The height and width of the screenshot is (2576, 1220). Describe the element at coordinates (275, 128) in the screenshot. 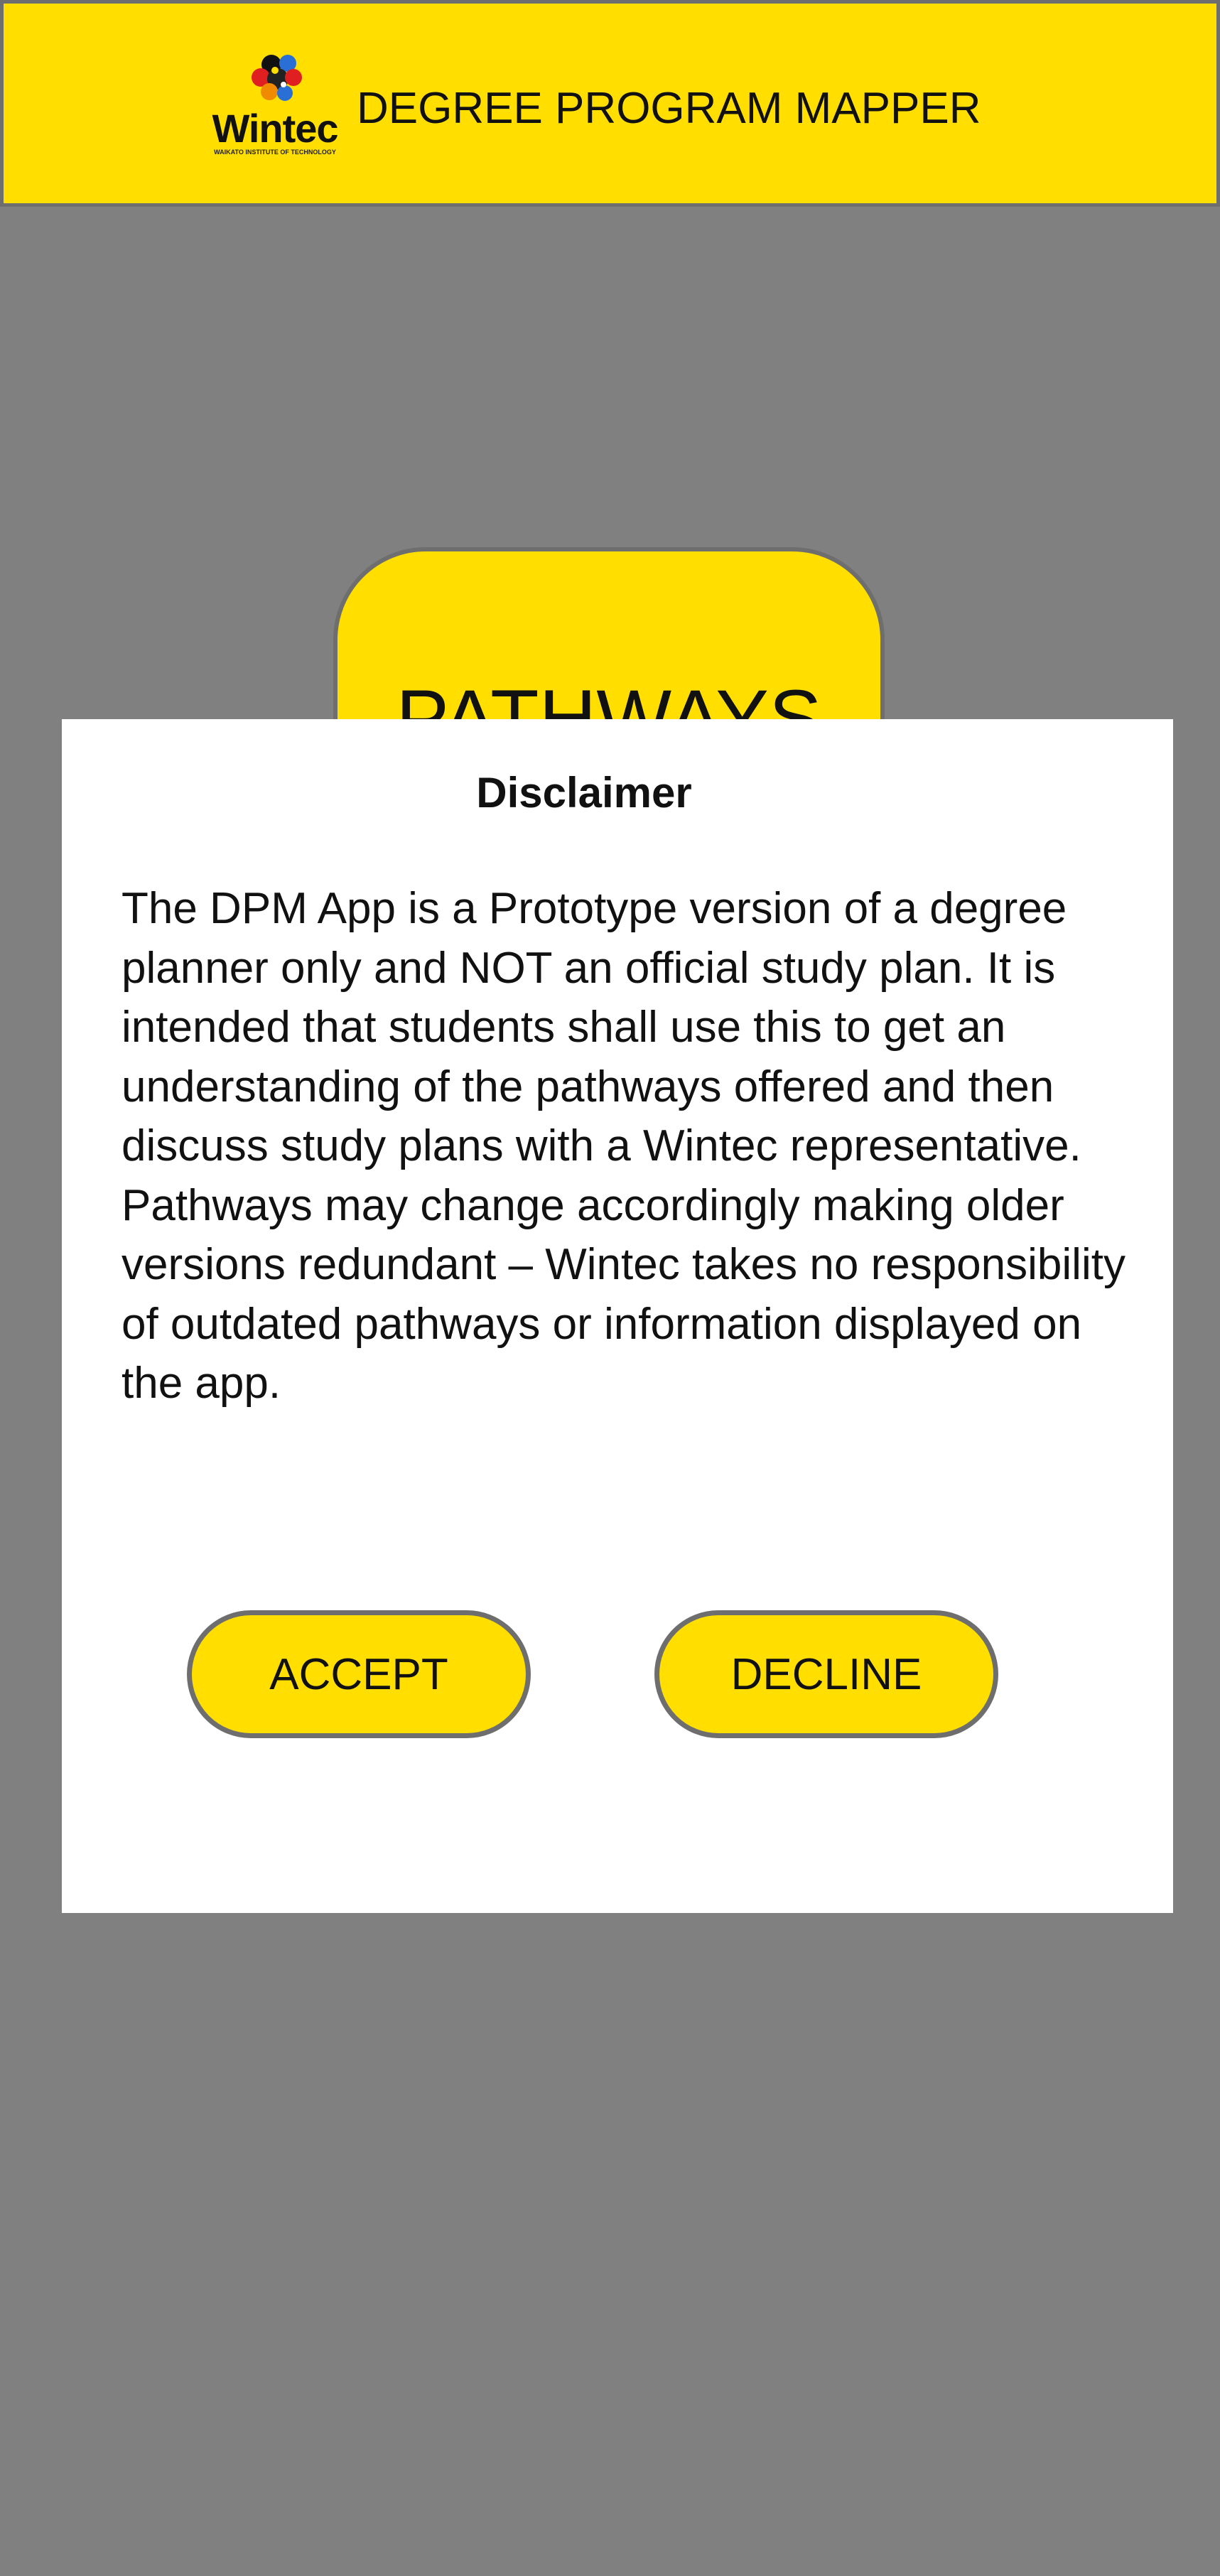

I see `logo-wordmark: Wintec` at that location.